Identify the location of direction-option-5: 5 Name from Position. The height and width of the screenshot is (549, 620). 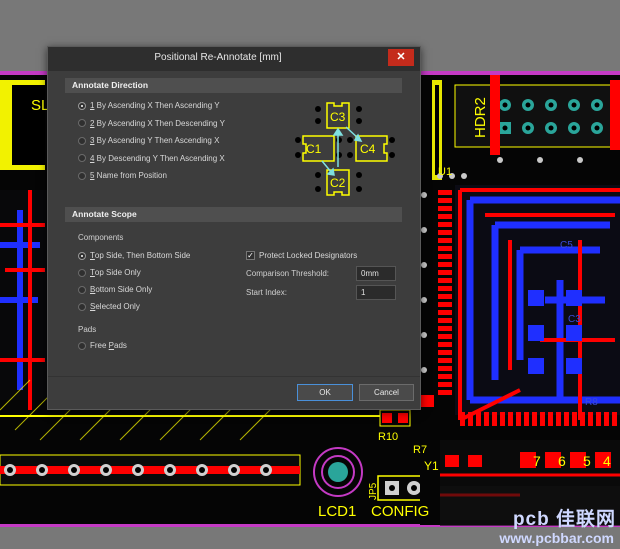
(122, 175).